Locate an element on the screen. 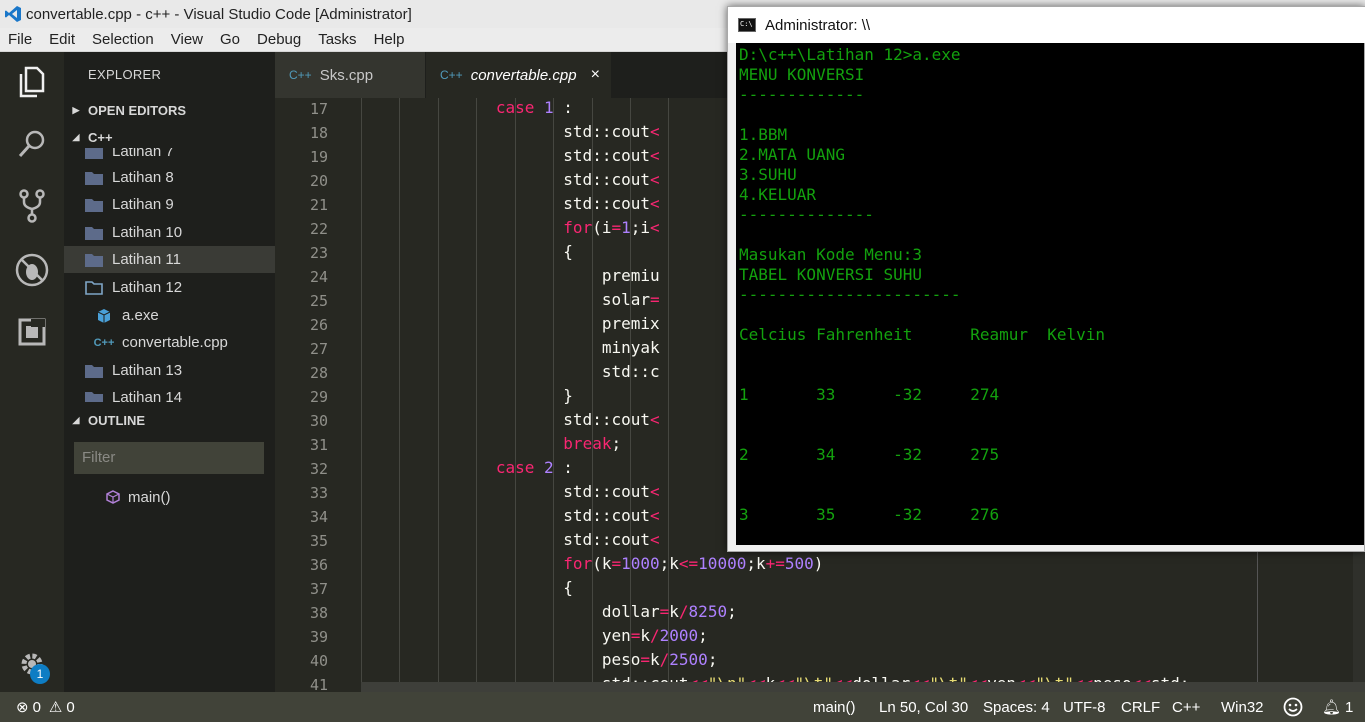 The image size is (1365, 722). tree-item-label: convertable.cpp is located at coordinates (175, 342).